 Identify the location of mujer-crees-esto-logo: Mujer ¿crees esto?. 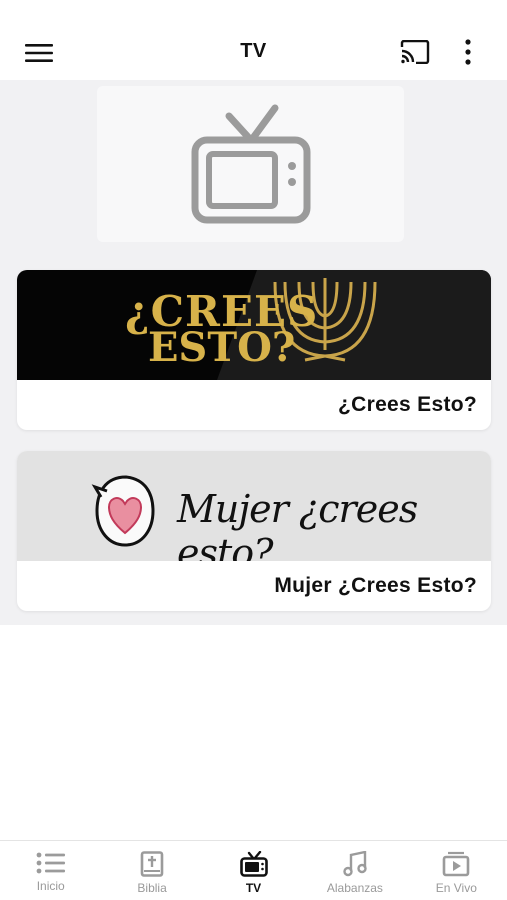
(297, 524).